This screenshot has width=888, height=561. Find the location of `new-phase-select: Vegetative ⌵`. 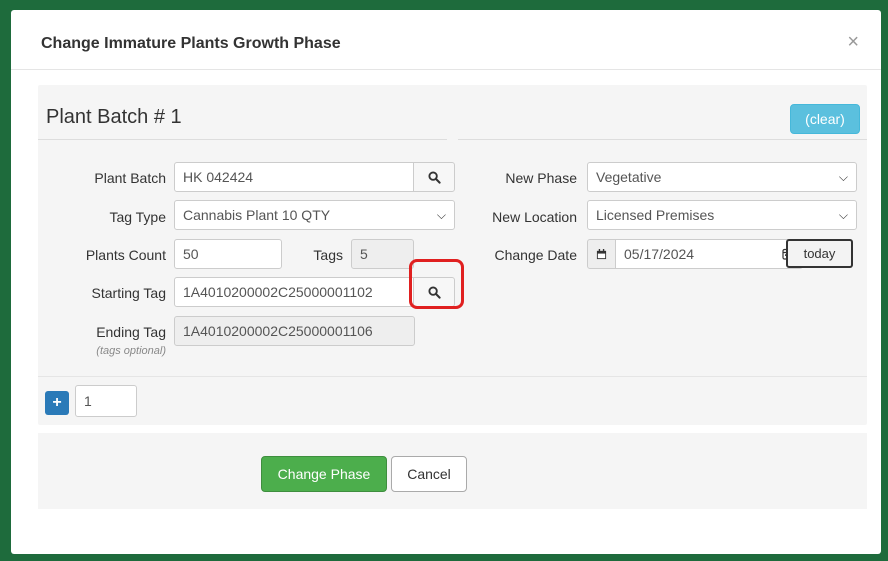

new-phase-select: Vegetative ⌵ is located at coordinates (722, 177).